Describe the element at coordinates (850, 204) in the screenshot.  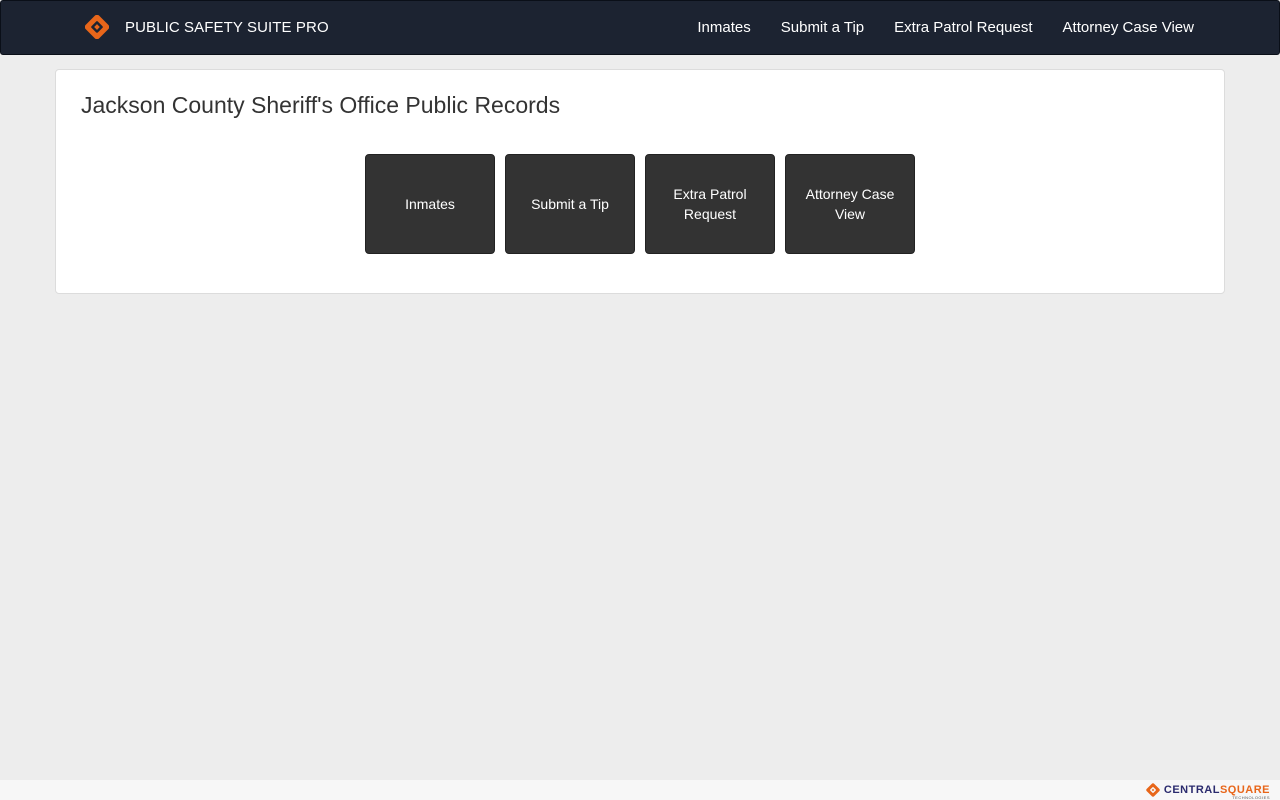
I see `tile-attorney-case-view: Attorney Case View` at that location.